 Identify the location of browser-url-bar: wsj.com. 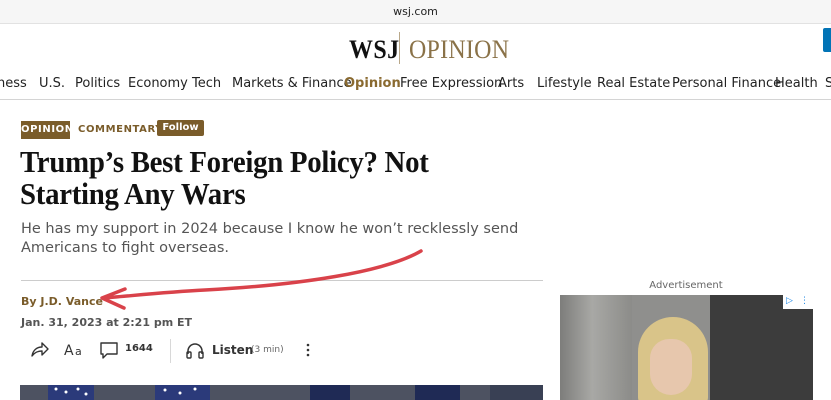
(415, 12).